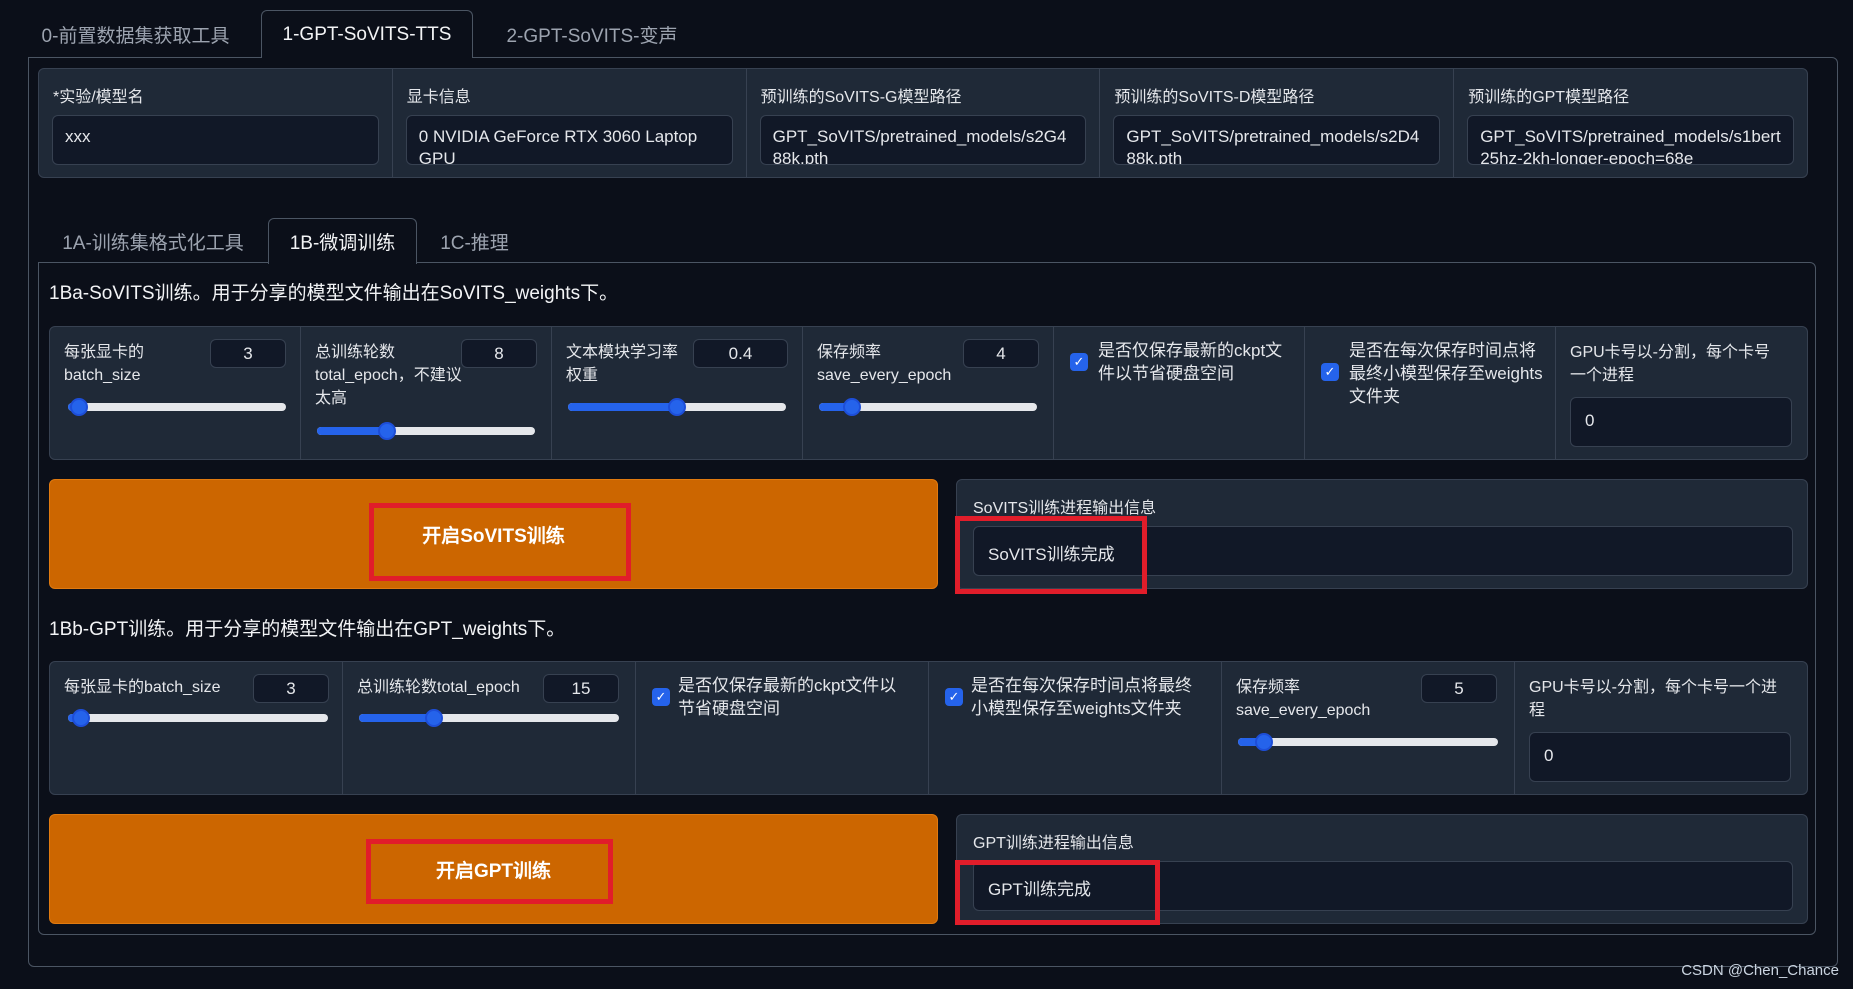 The width and height of the screenshot is (1853, 989). What do you see at coordinates (489, 718) in the screenshot?
I see `gpt-epoch-slider` at bounding box center [489, 718].